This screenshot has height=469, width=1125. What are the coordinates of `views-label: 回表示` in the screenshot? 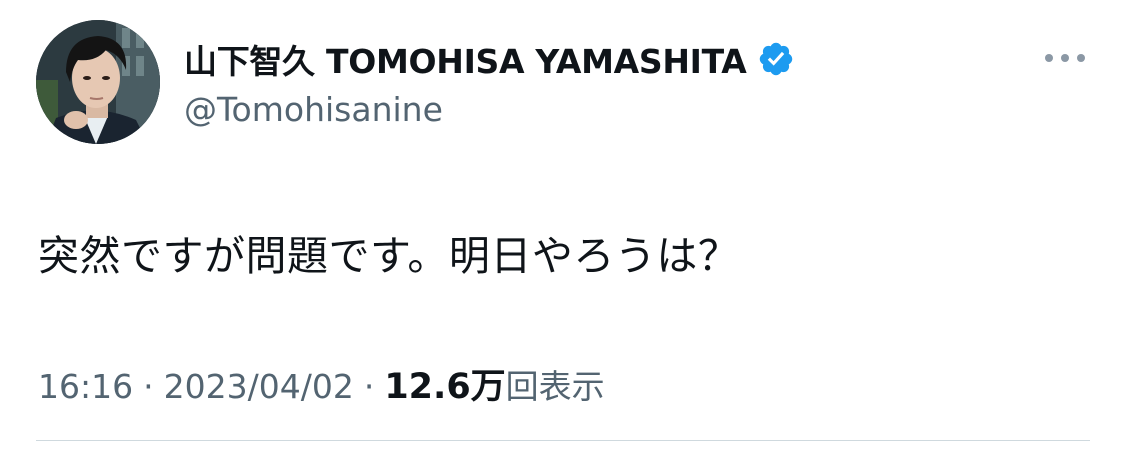 It's located at (555, 386).